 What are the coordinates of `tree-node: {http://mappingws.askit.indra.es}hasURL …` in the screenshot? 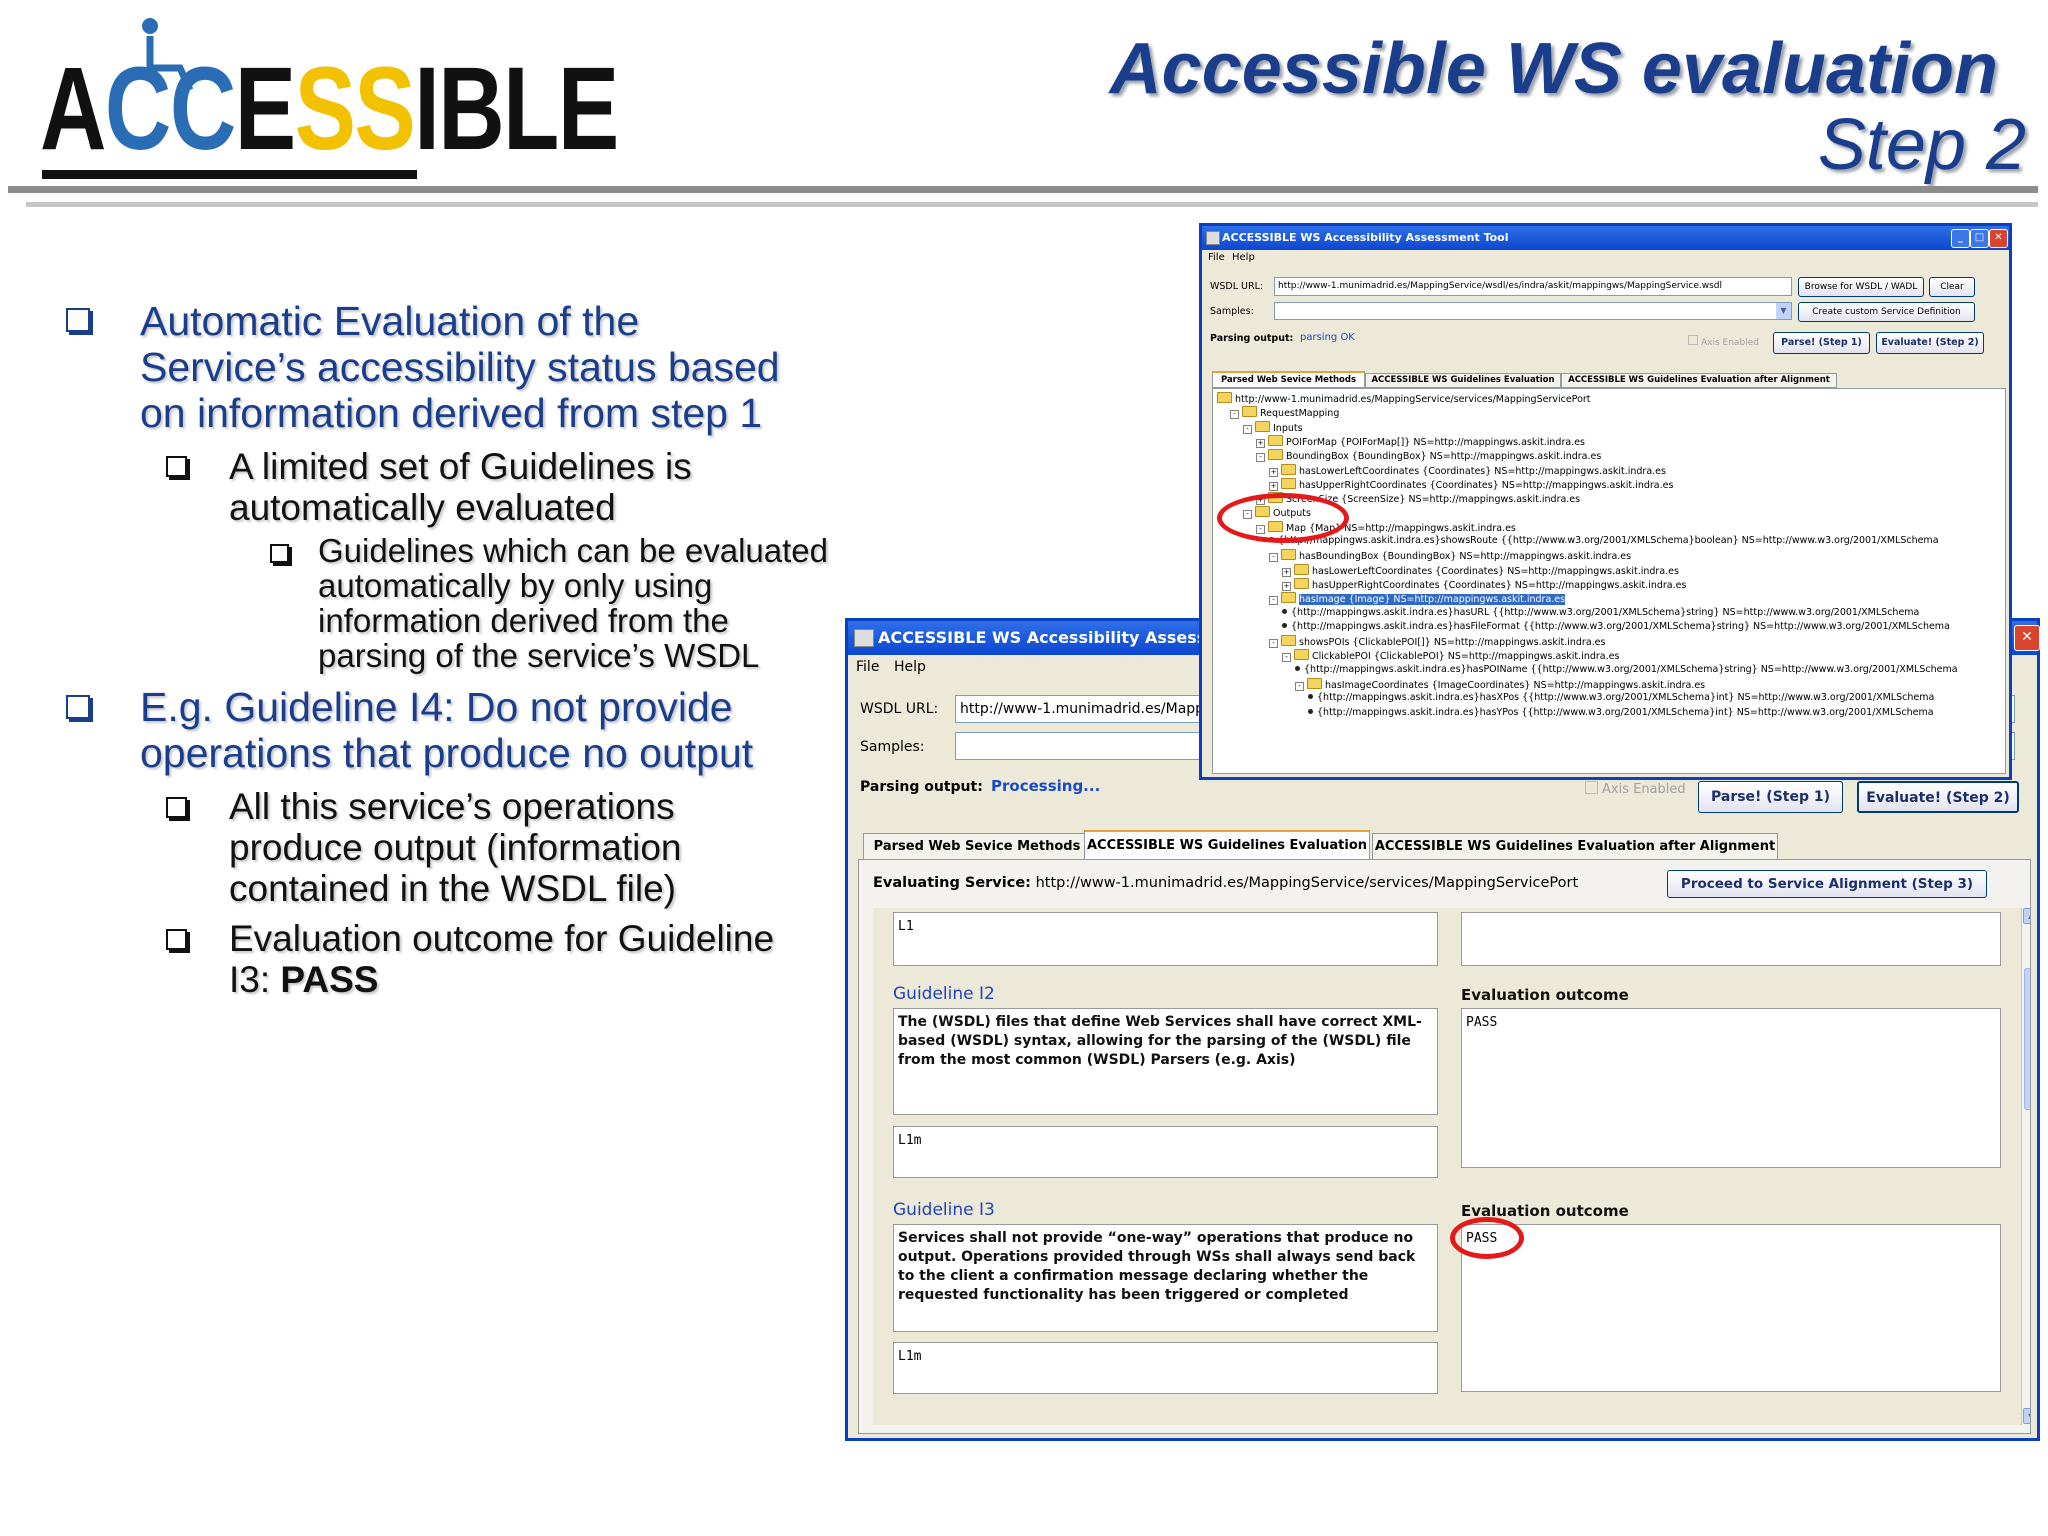 It's located at (1600, 612).